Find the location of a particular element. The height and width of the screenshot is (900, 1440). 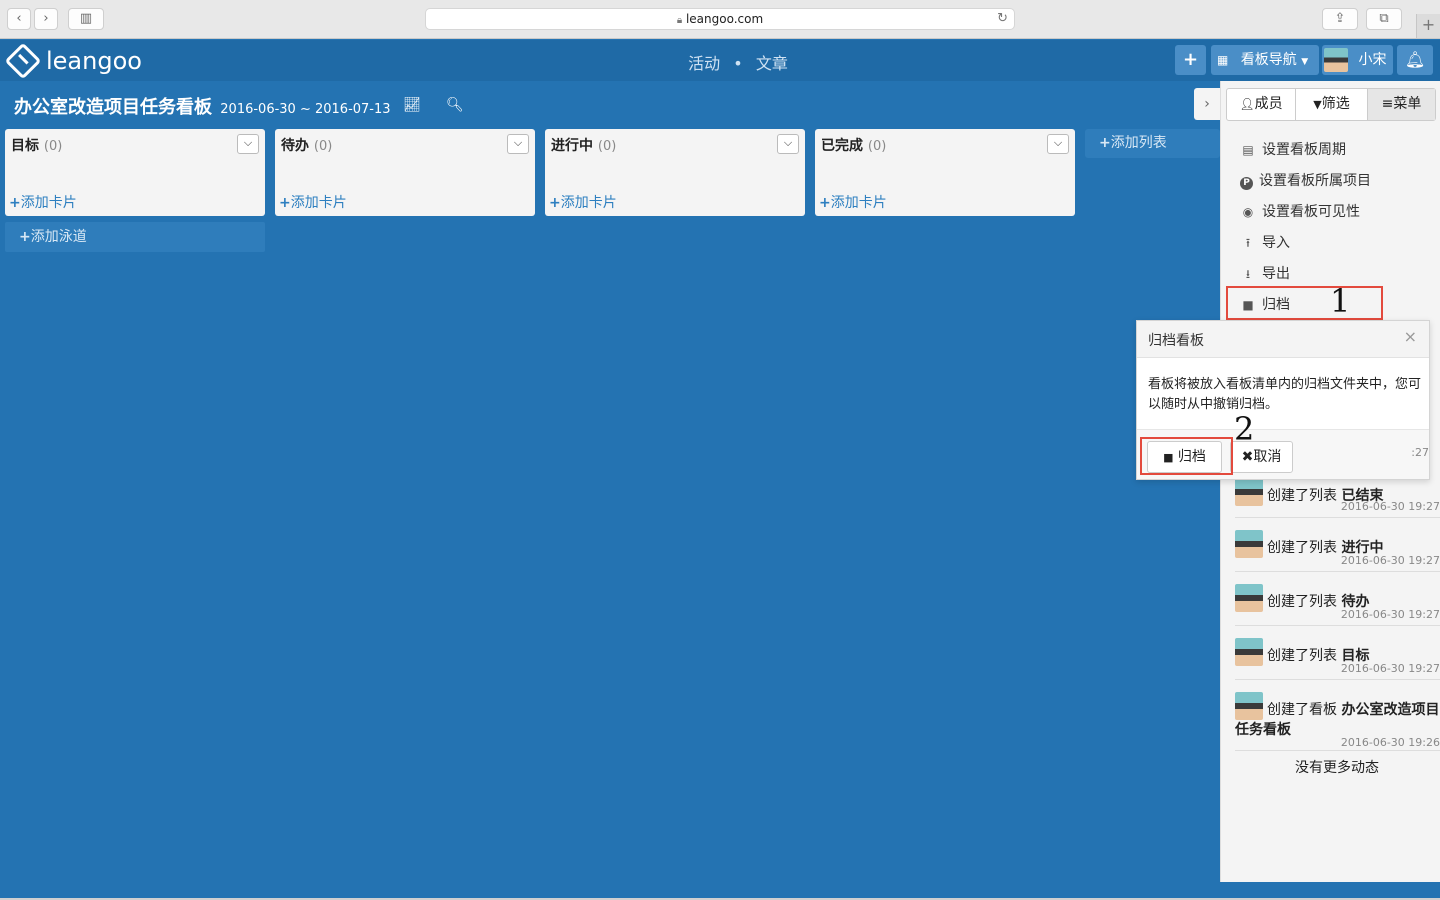

new-tab-button: + is located at coordinates (1428, 26).